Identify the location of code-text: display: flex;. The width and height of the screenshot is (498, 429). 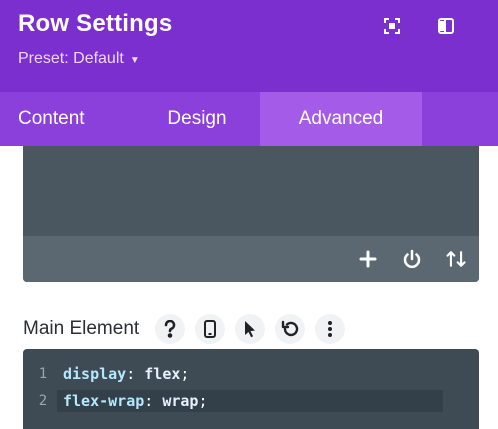
(126, 374).